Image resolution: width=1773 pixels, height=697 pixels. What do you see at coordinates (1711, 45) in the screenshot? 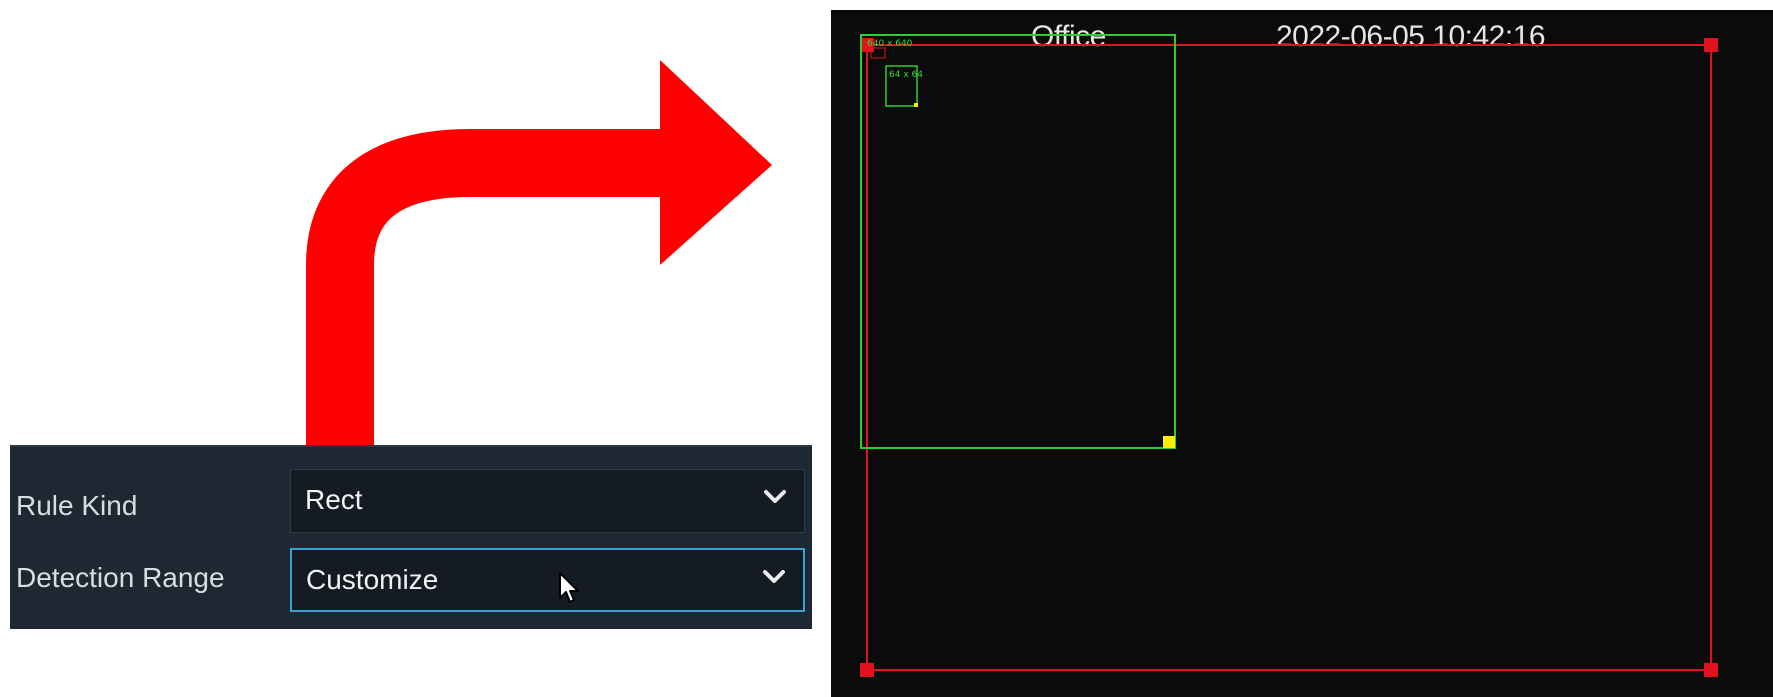
I see `detection-area-handle-tr` at bounding box center [1711, 45].